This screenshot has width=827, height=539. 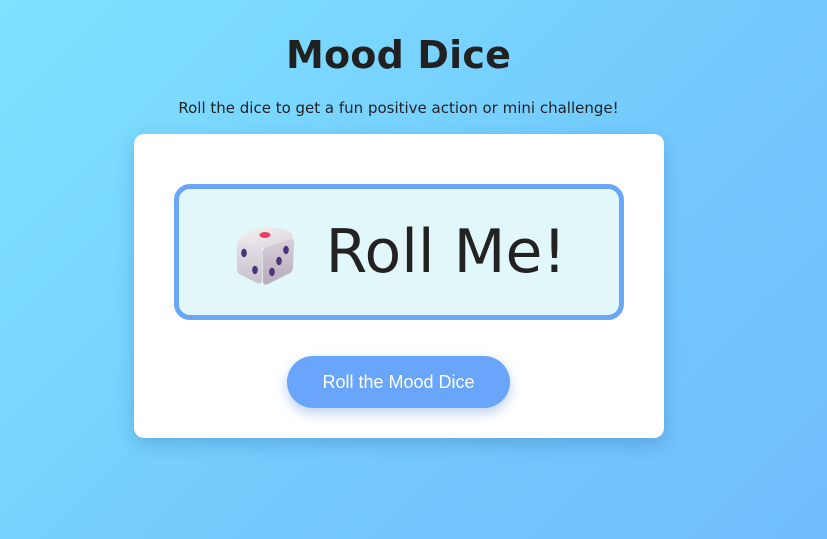 I want to click on result-display: Roll Me!, so click(x=399, y=252).